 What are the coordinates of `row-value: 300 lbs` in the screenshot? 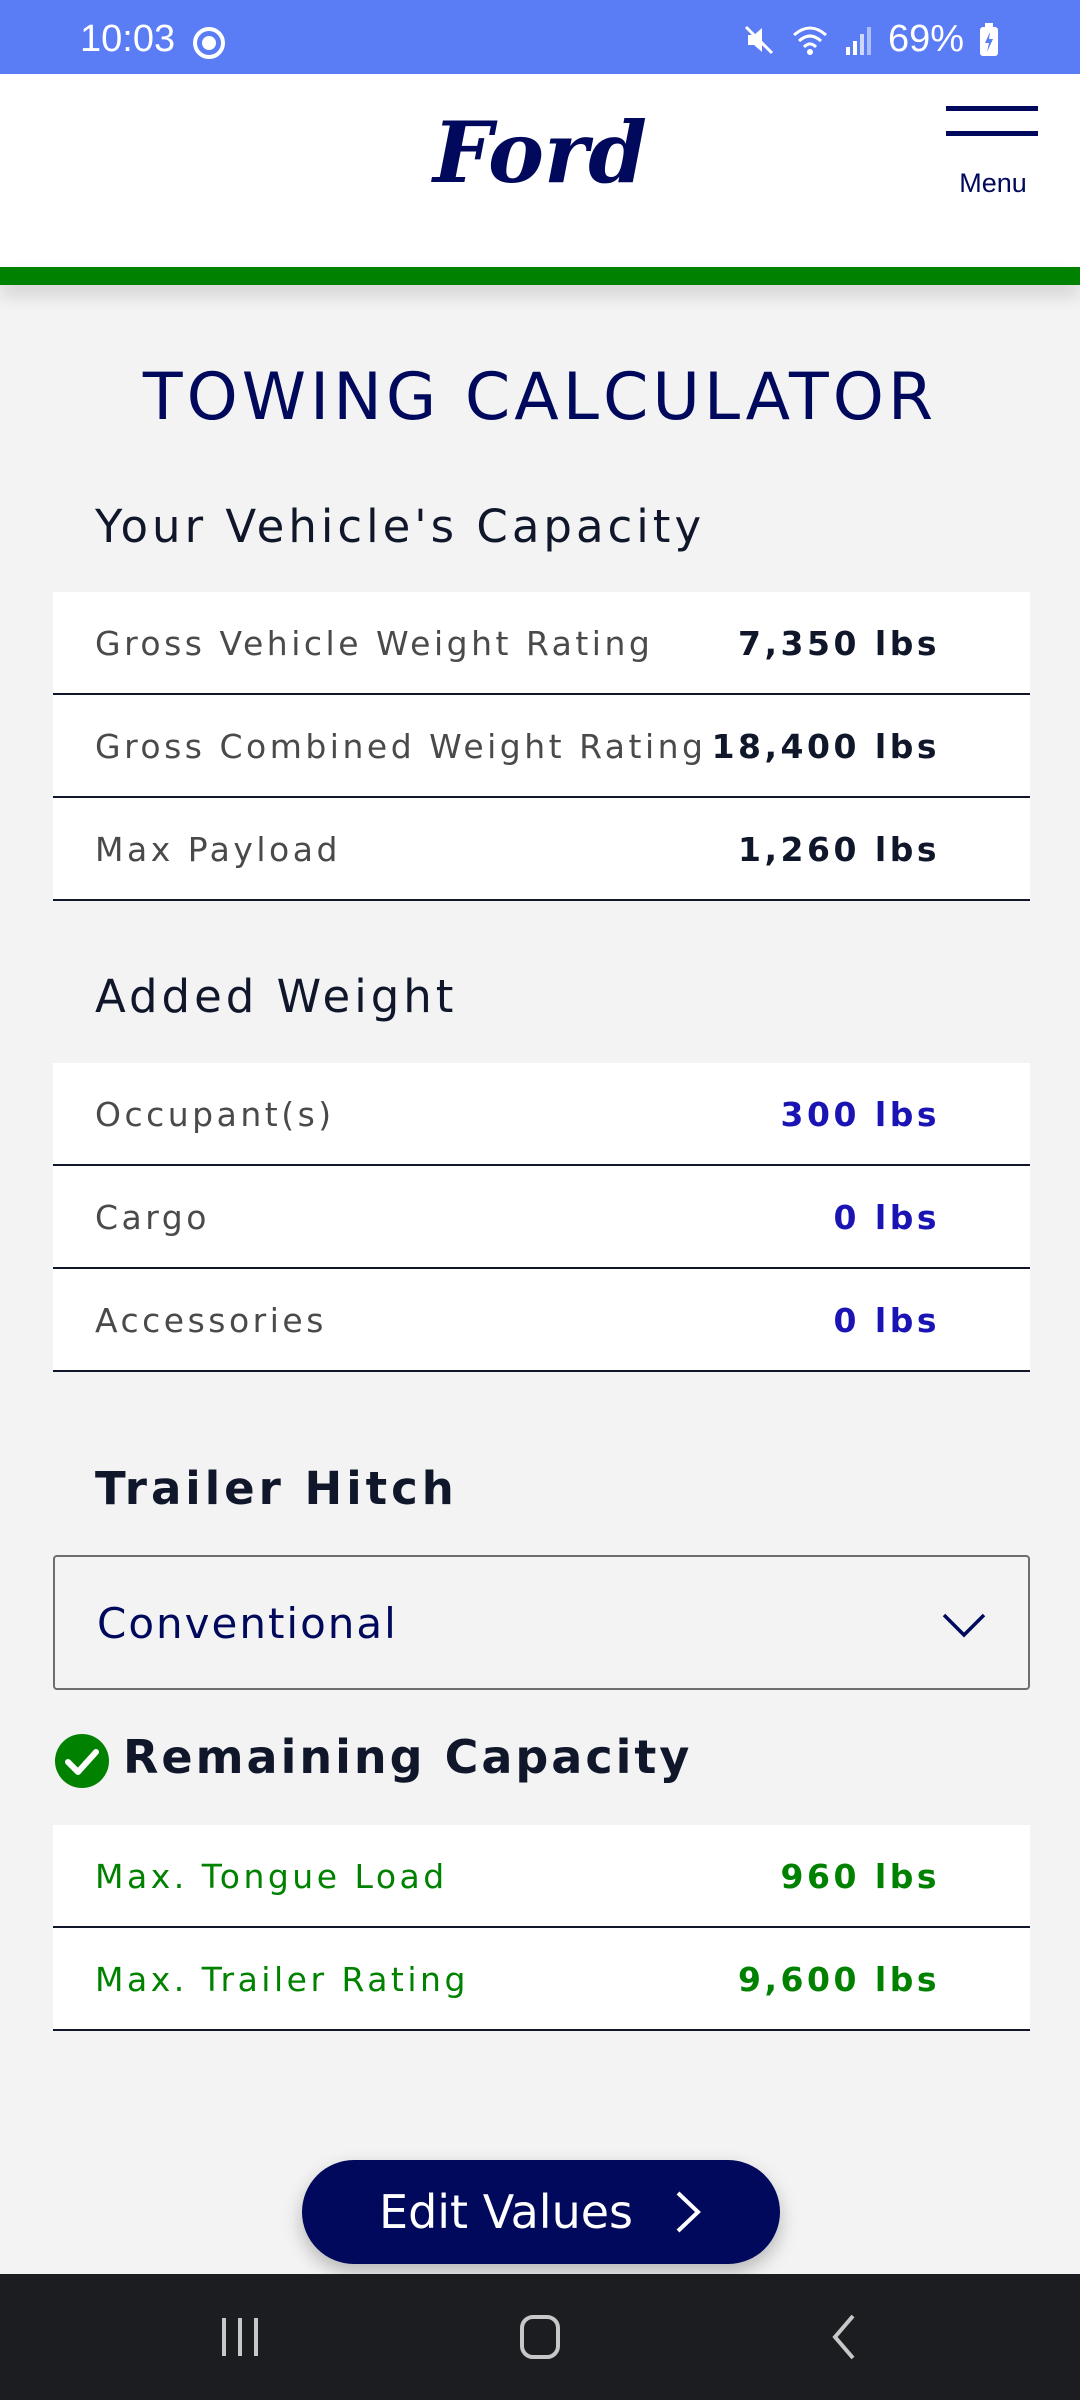 It's located at (860, 1114).